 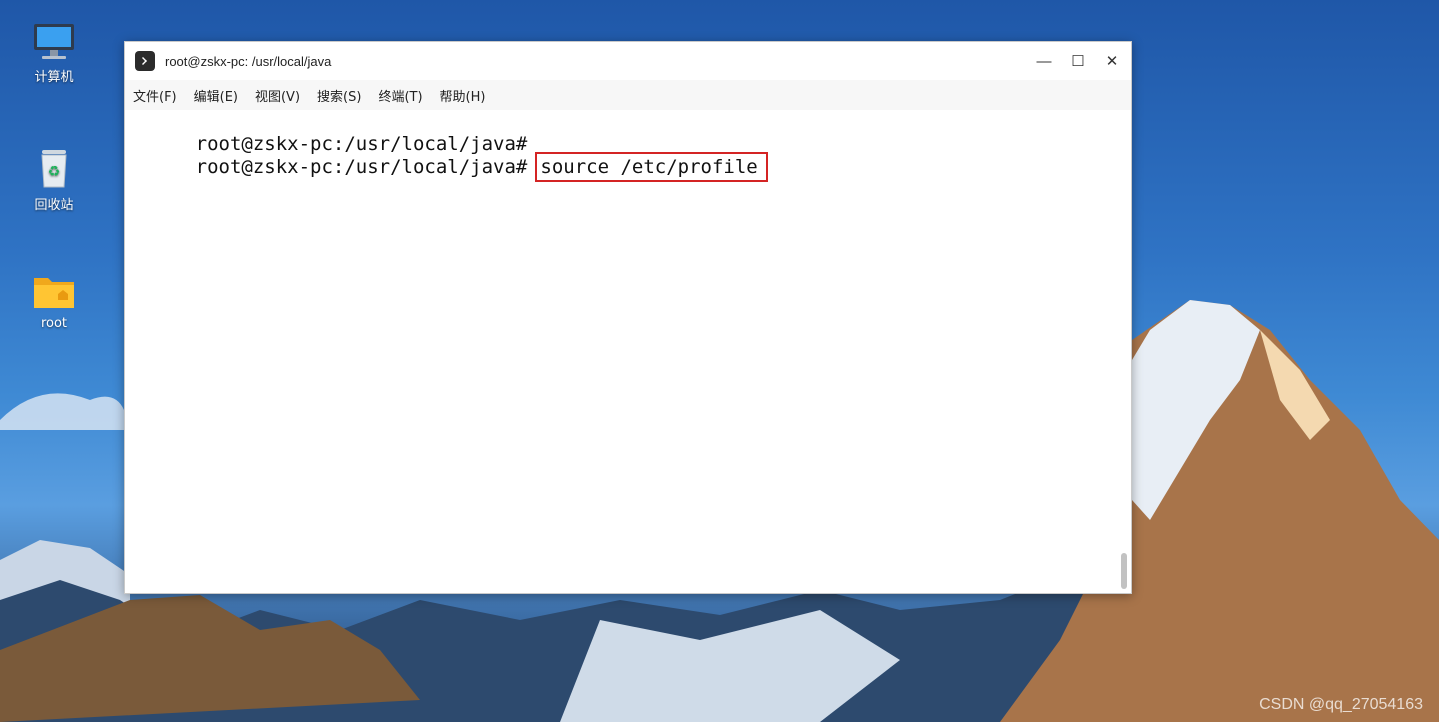 I want to click on desktop-icon-root-folder: root, so click(x=54, y=301).